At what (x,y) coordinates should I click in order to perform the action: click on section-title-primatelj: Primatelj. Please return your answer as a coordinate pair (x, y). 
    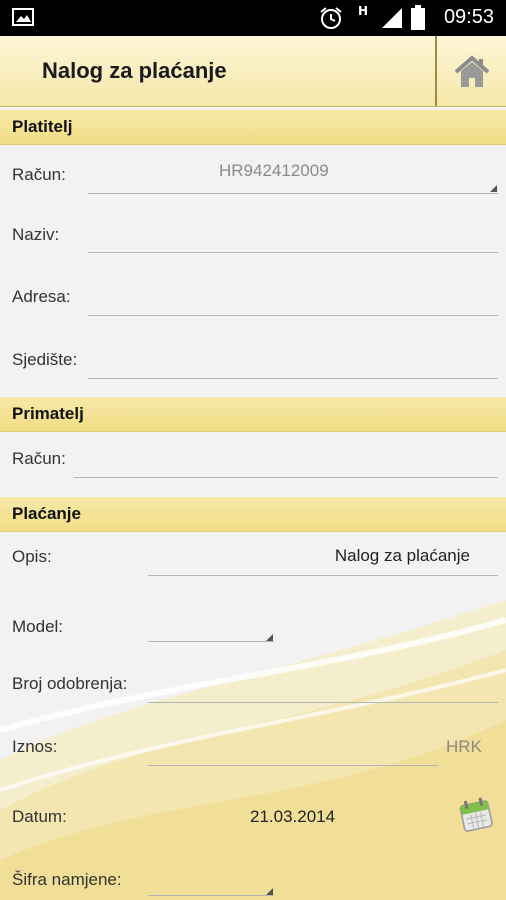
    Looking at the image, I should click on (48, 413).